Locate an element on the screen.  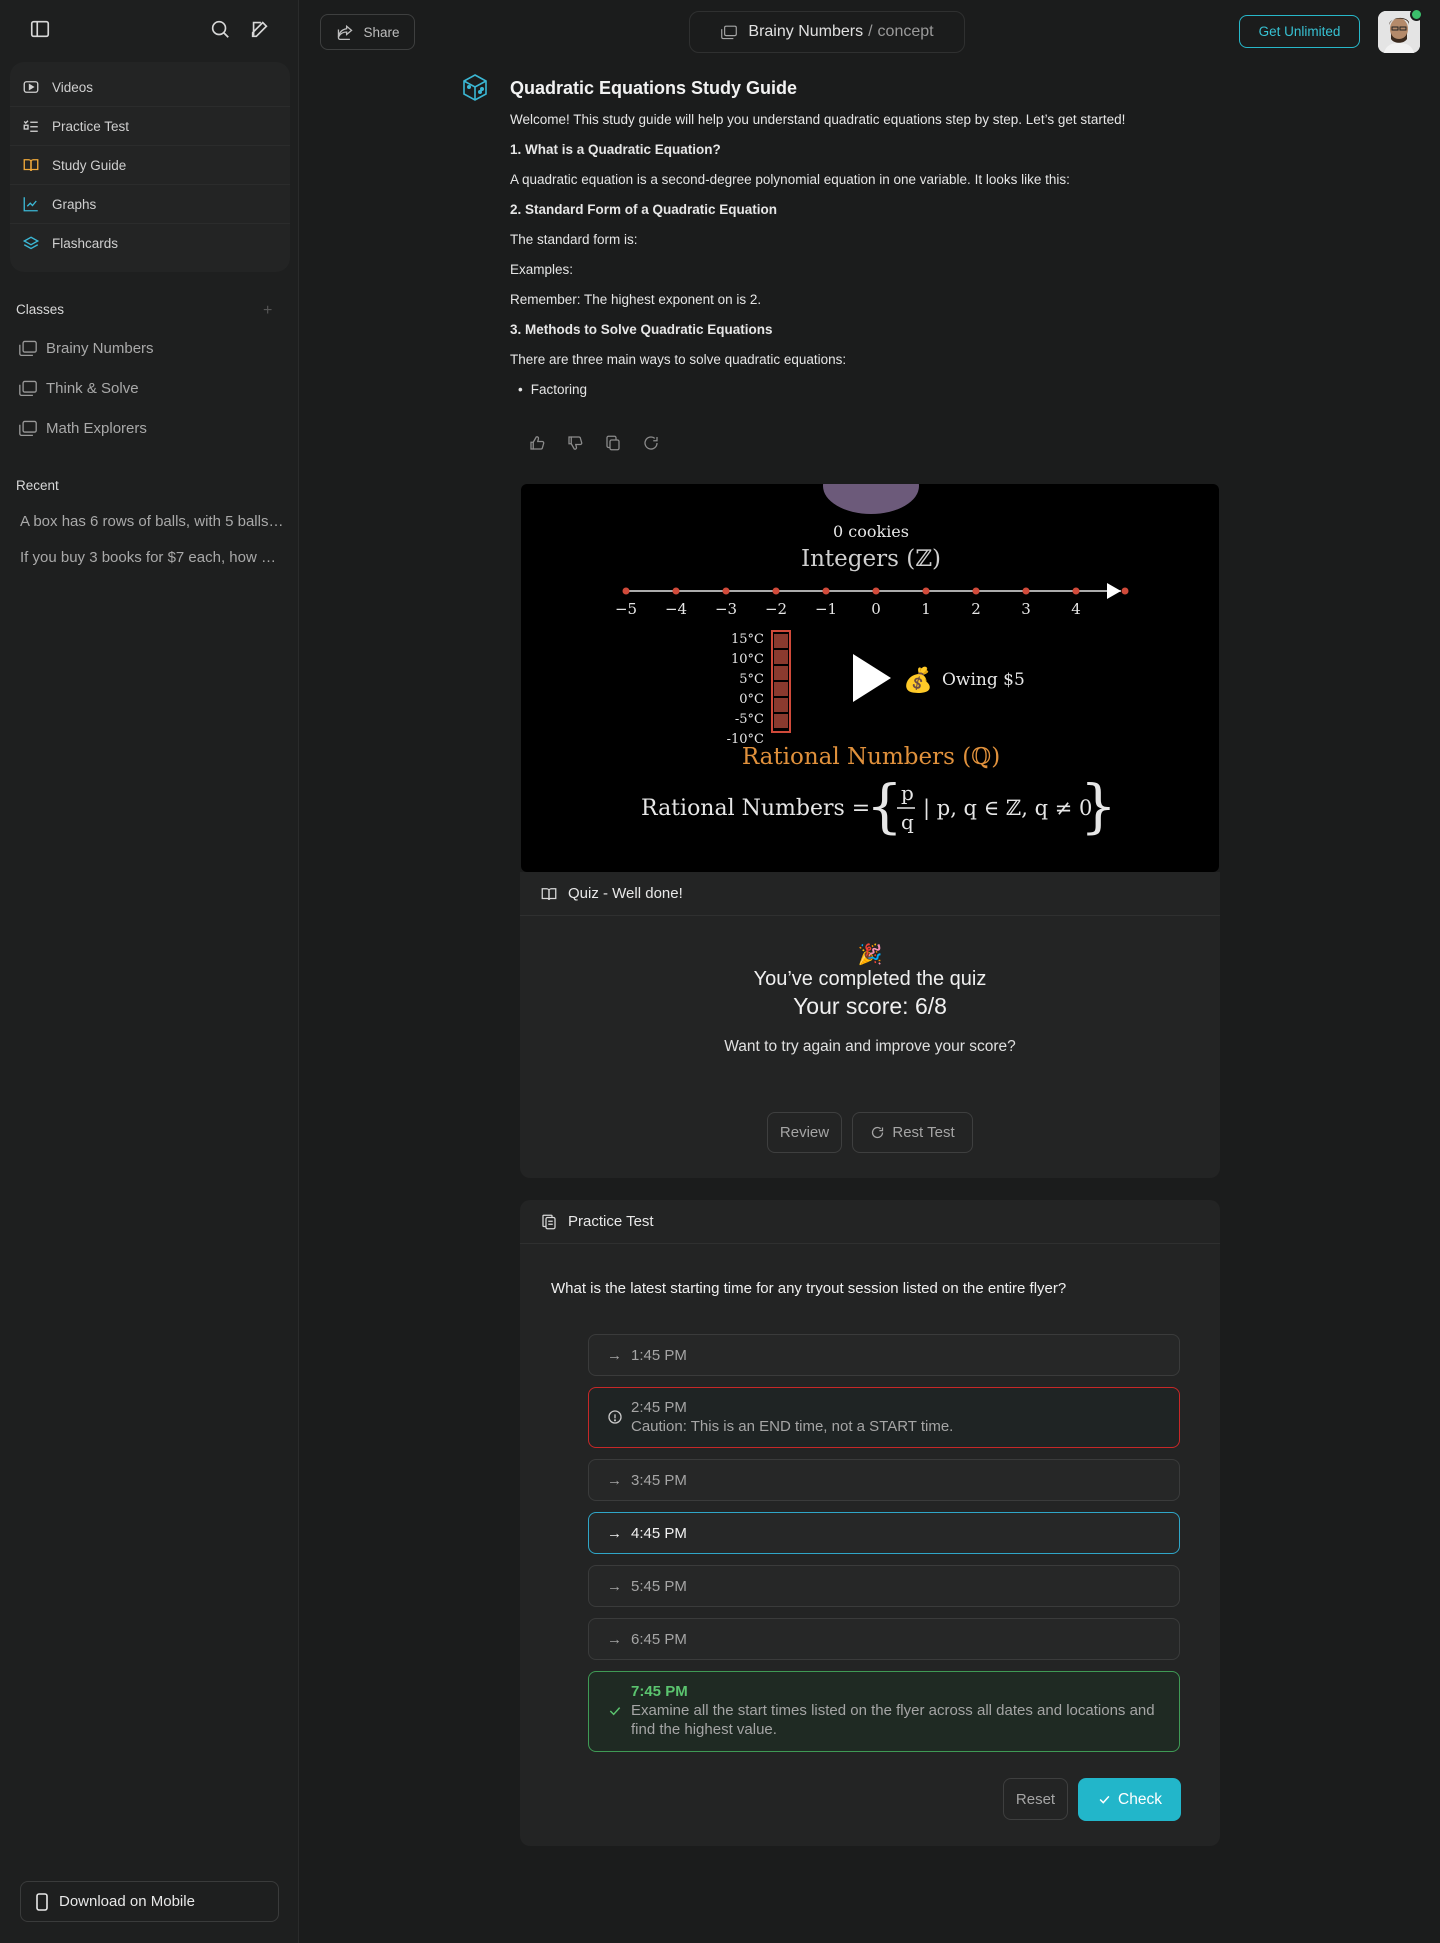
regenerate-icon is located at coordinates (651, 443).